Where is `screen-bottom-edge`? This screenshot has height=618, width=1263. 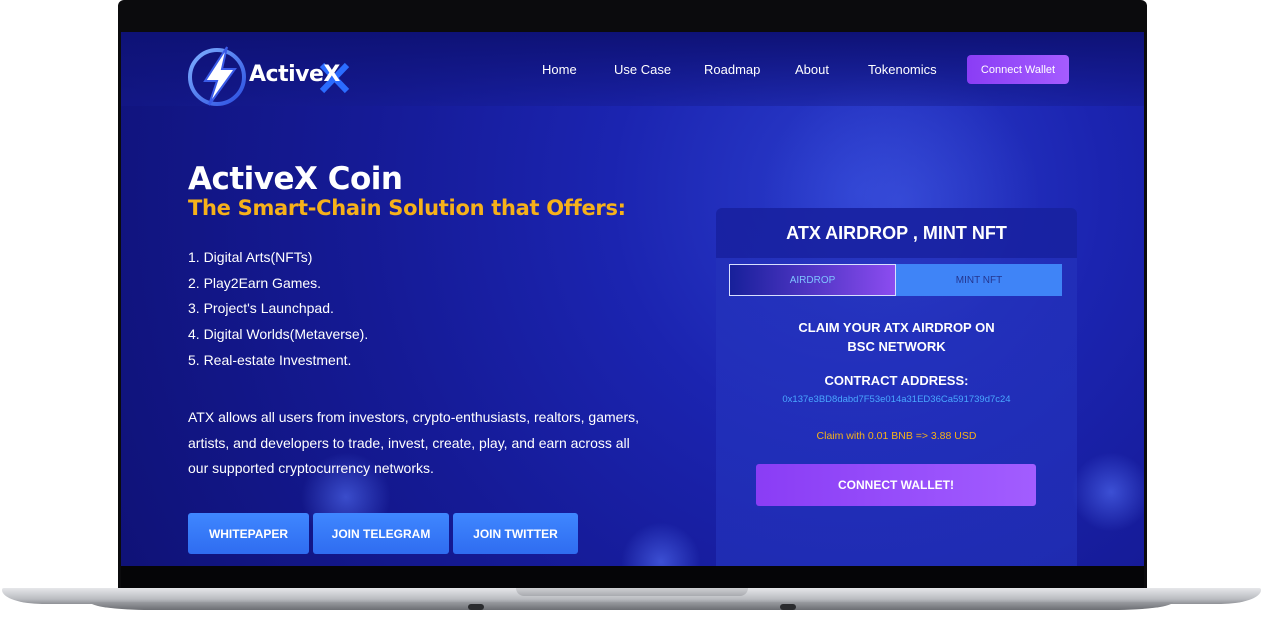
screen-bottom-edge is located at coordinates (632, 577).